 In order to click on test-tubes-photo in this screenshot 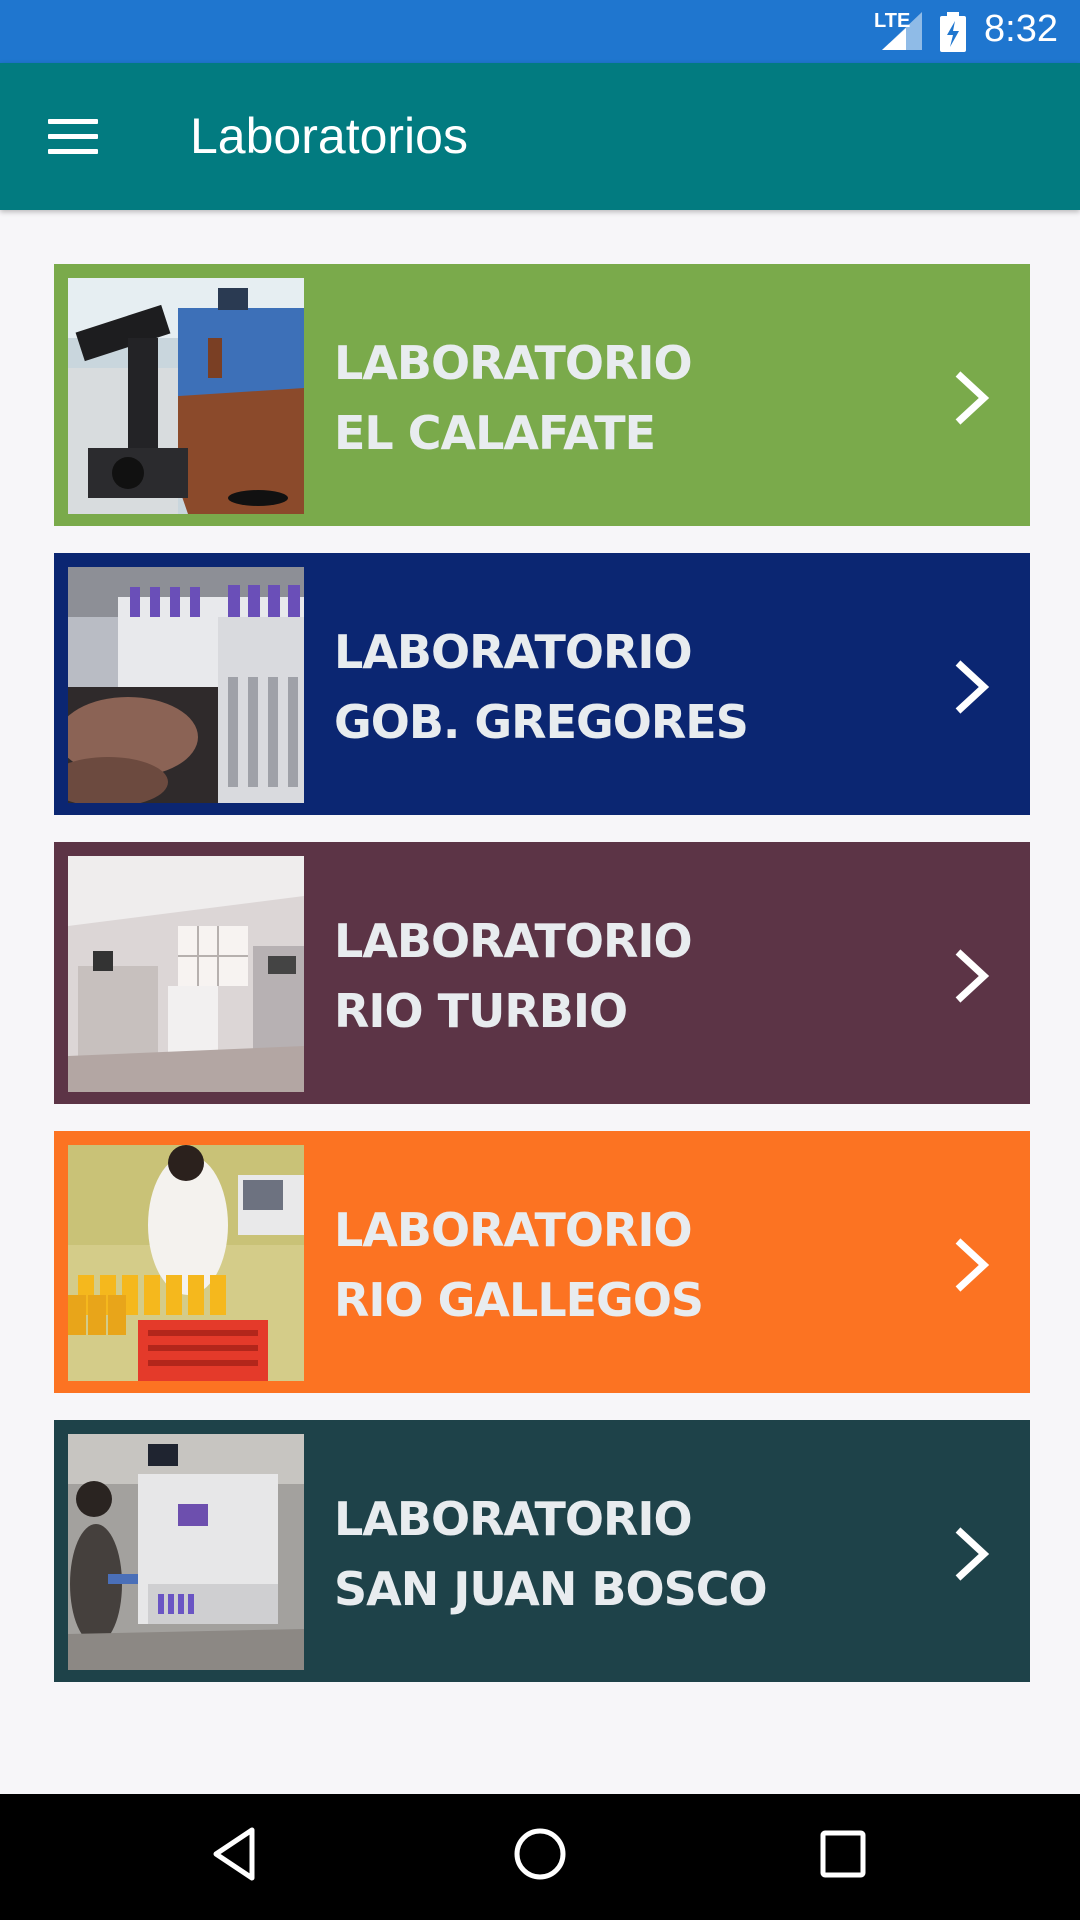, I will do `click(186, 685)`.